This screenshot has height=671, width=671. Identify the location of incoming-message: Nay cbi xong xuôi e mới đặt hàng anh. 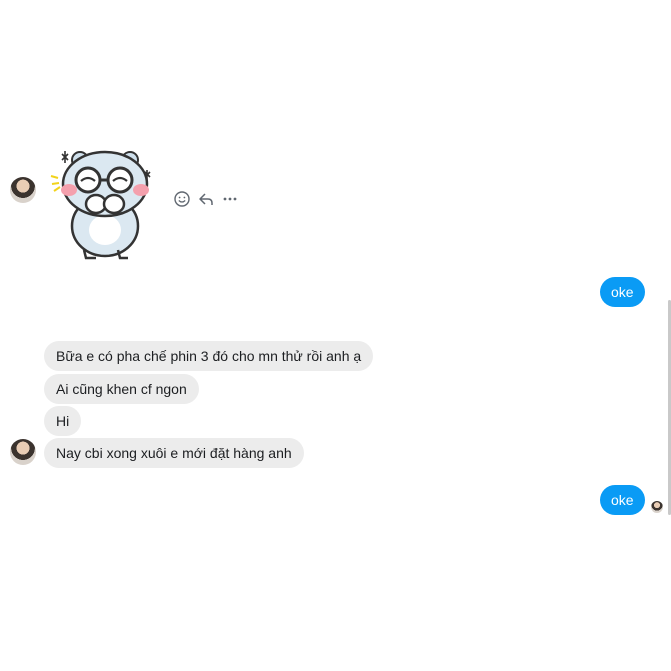
(174, 453).